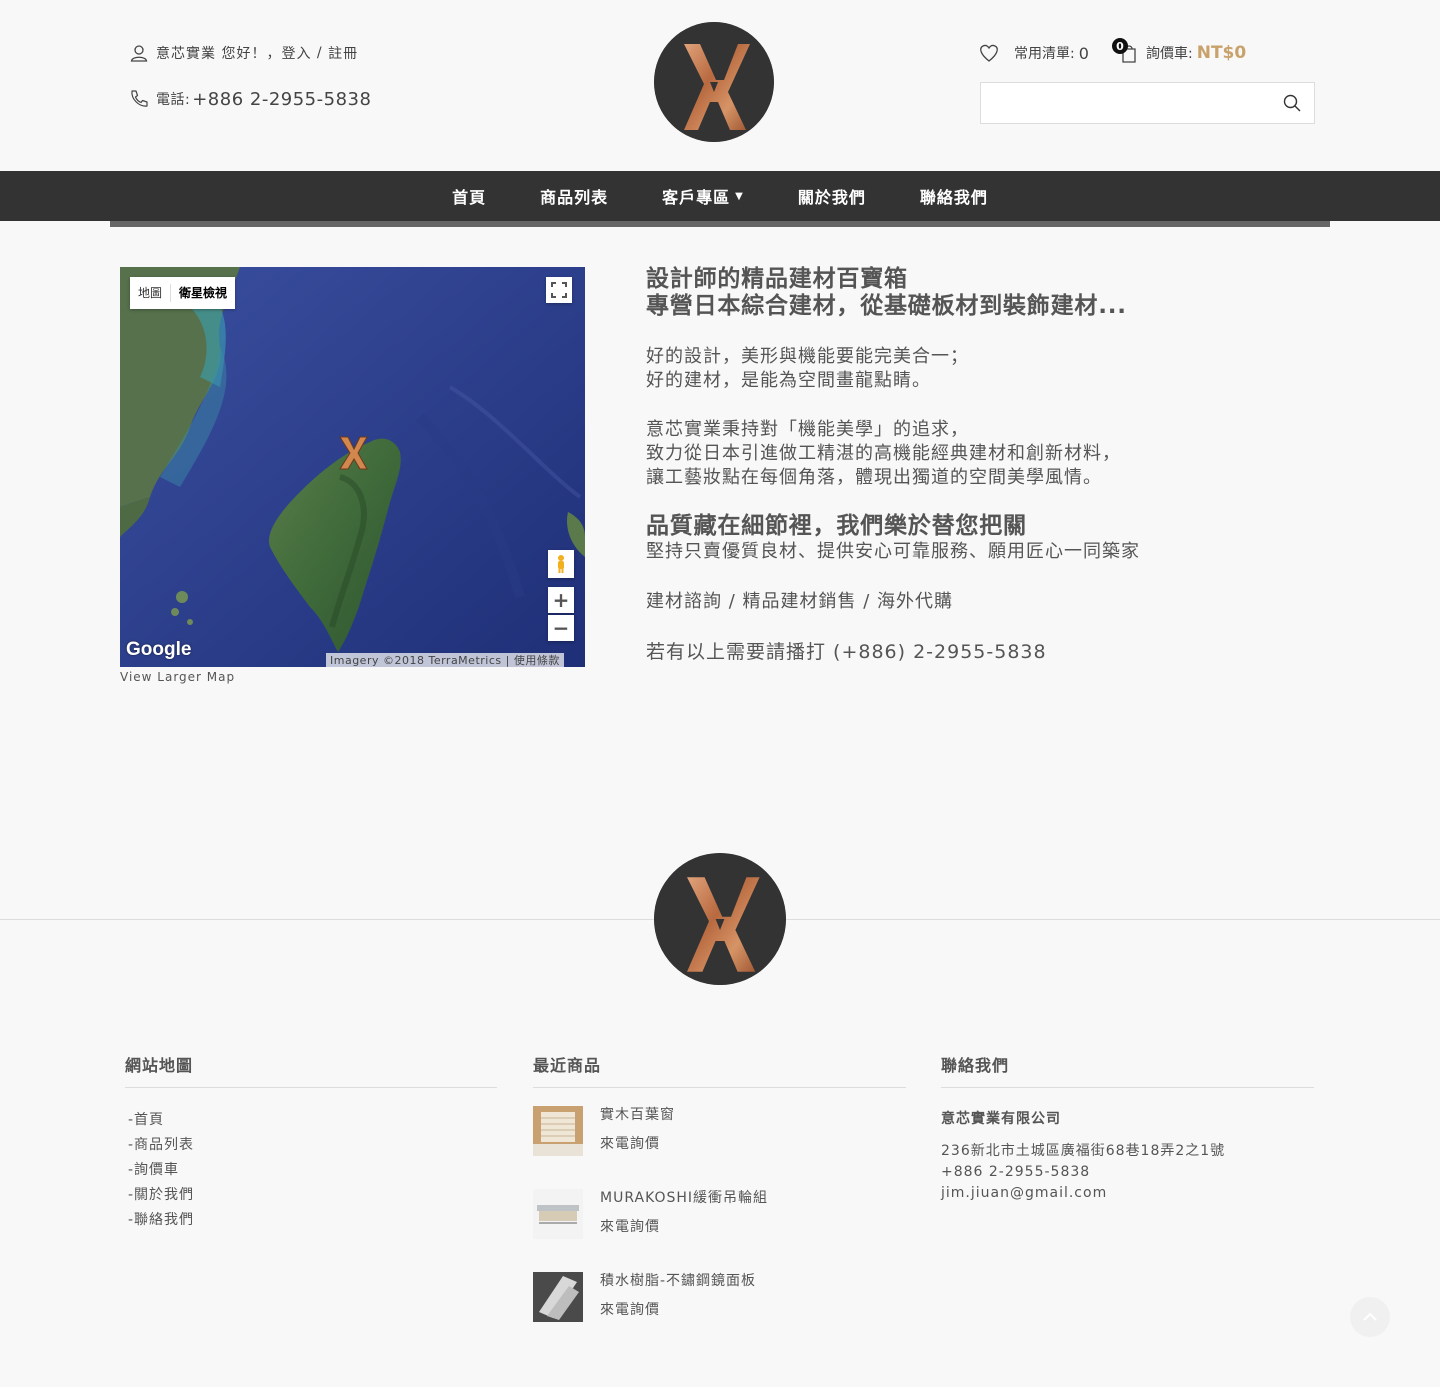 Image resolution: width=1440 pixels, height=1387 pixels. Describe the element at coordinates (139, 53) in the screenshot. I see `user-icon` at that location.